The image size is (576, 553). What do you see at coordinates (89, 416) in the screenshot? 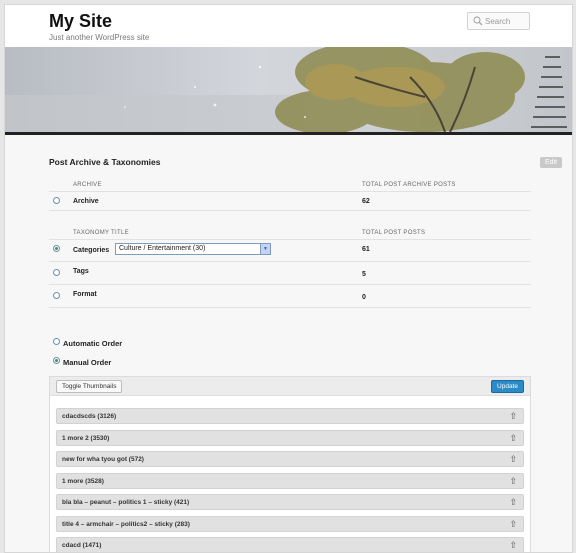
I see `sortable-item-label: cdacdscds (3126)` at bounding box center [89, 416].